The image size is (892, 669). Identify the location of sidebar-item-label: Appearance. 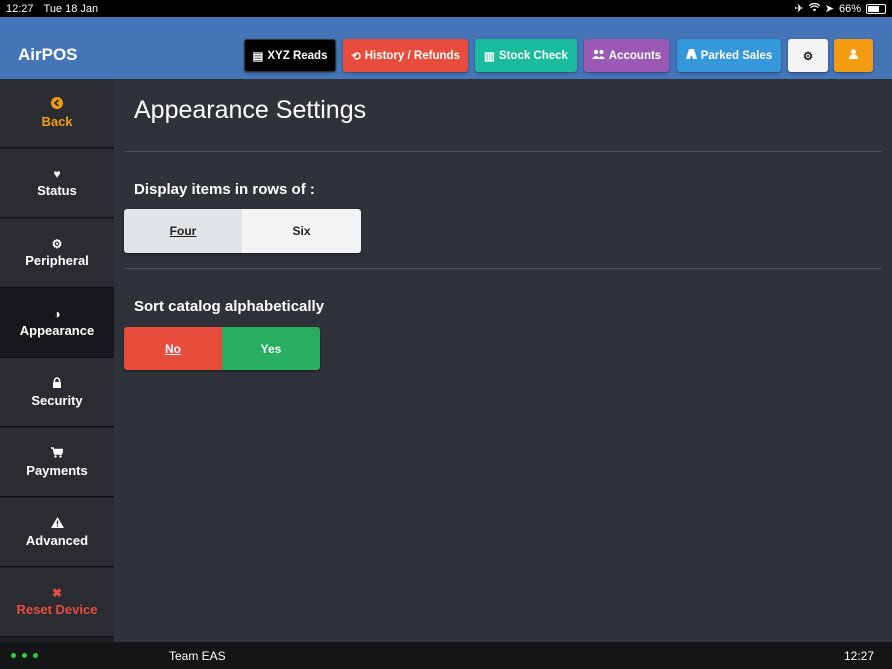
(57, 330).